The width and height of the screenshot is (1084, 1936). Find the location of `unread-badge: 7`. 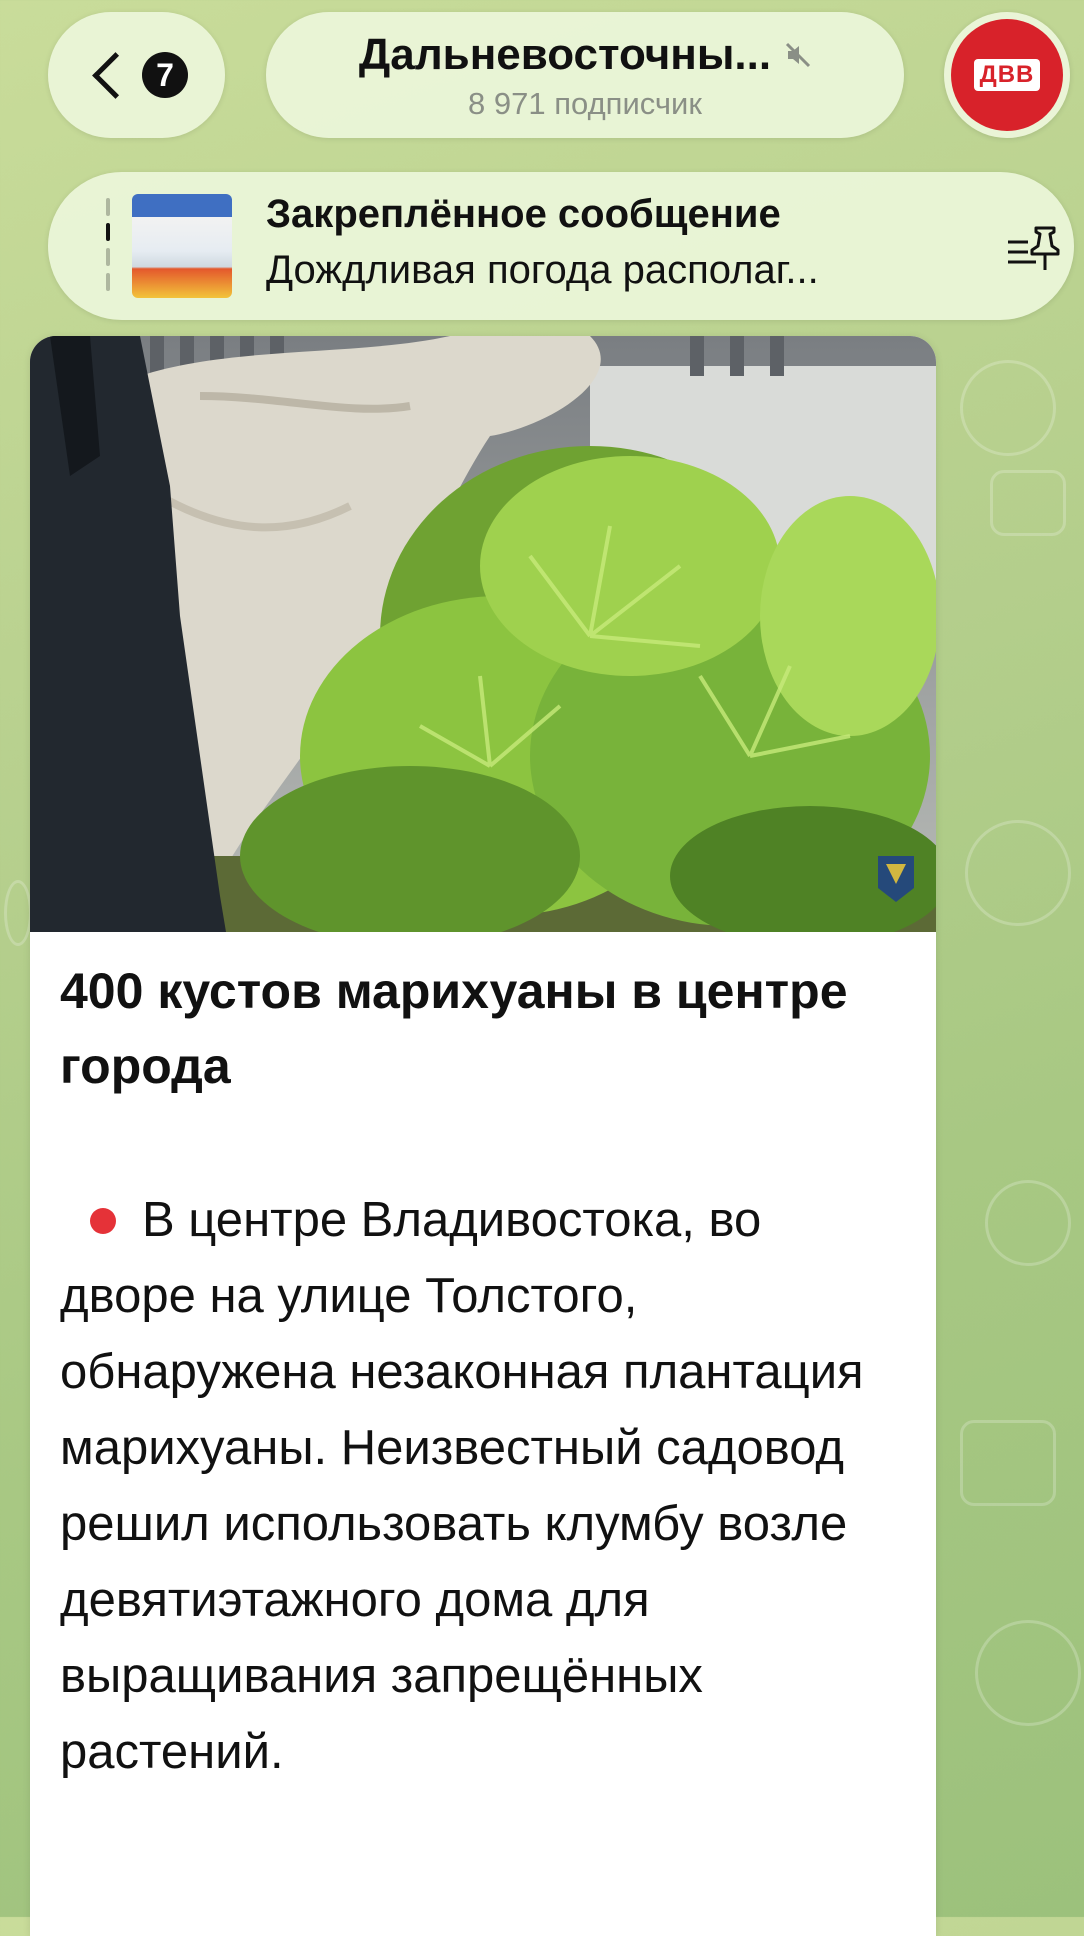

unread-badge: 7 is located at coordinates (165, 75).